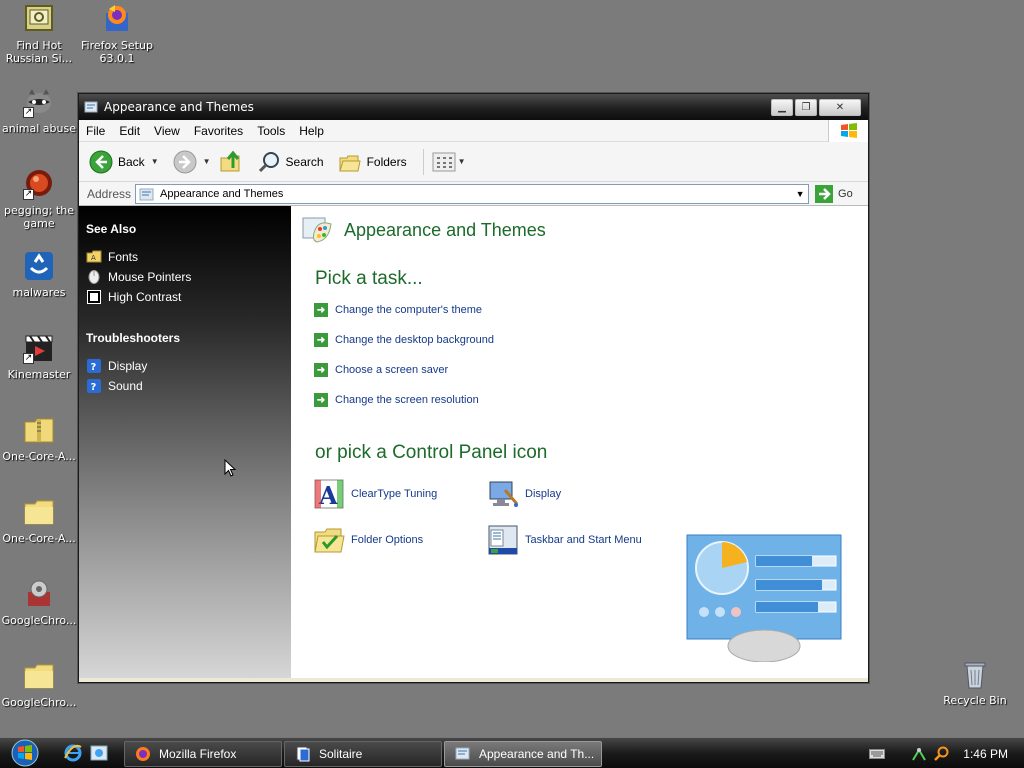 This screenshot has width=1024, height=768. What do you see at coordinates (449, 162) in the screenshot?
I see `views-button: ▼` at bounding box center [449, 162].